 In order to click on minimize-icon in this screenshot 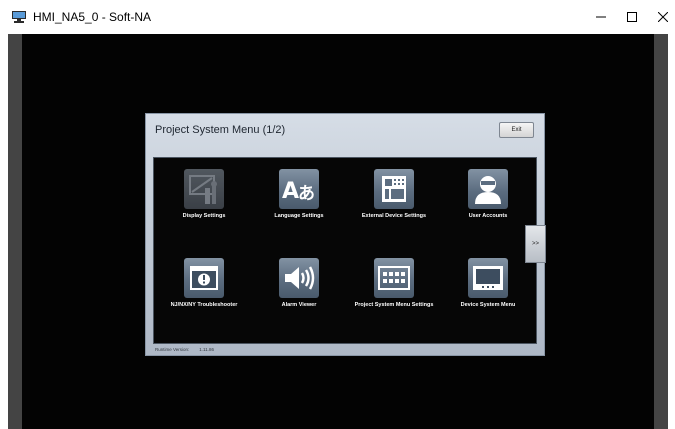, I will do `click(601, 17)`.